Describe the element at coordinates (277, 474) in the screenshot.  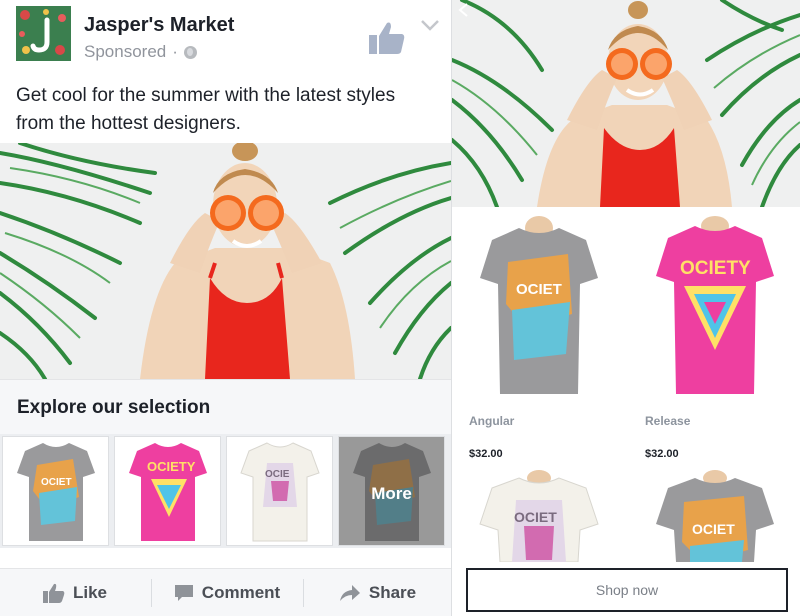
I see `svg-text: OCIE` at that location.